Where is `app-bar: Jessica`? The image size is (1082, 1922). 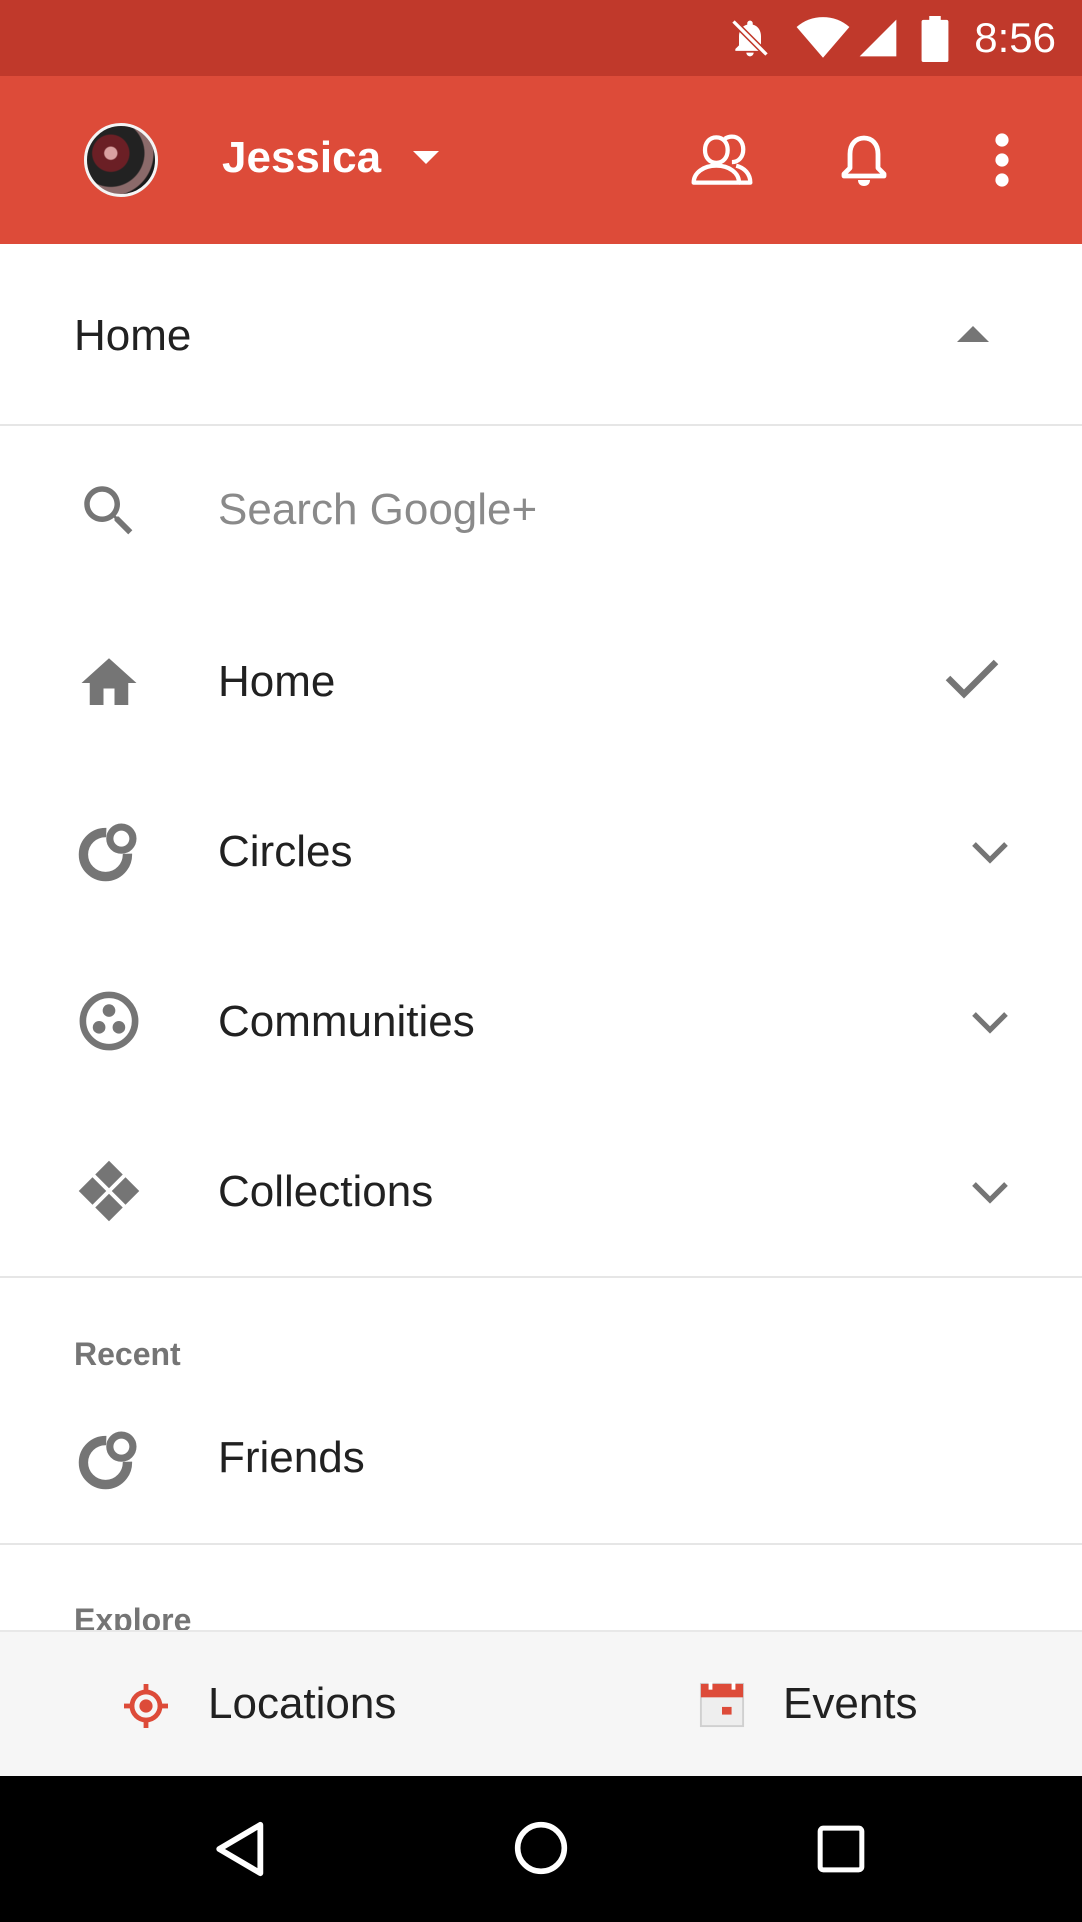
app-bar: Jessica is located at coordinates (541, 160).